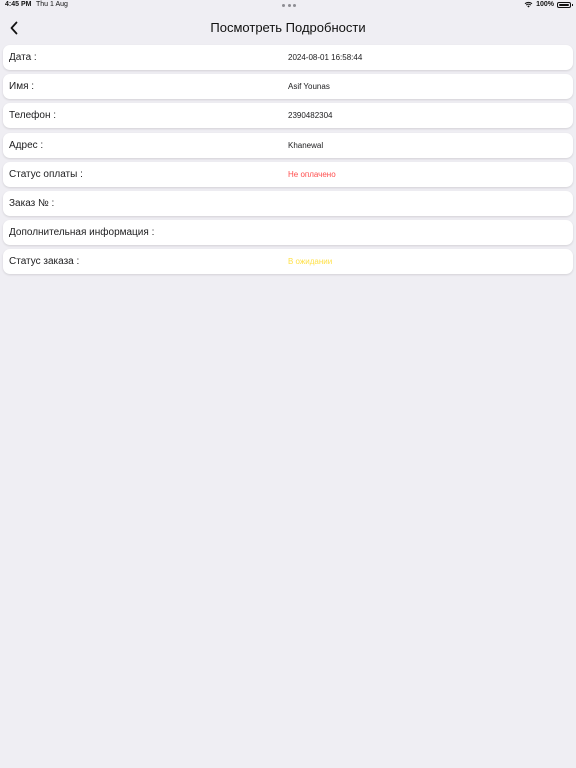 This screenshot has width=576, height=768. Describe the element at coordinates (288, 203) in the screenshot. I see `detail-row-order-number: Заказ № :` at that location.